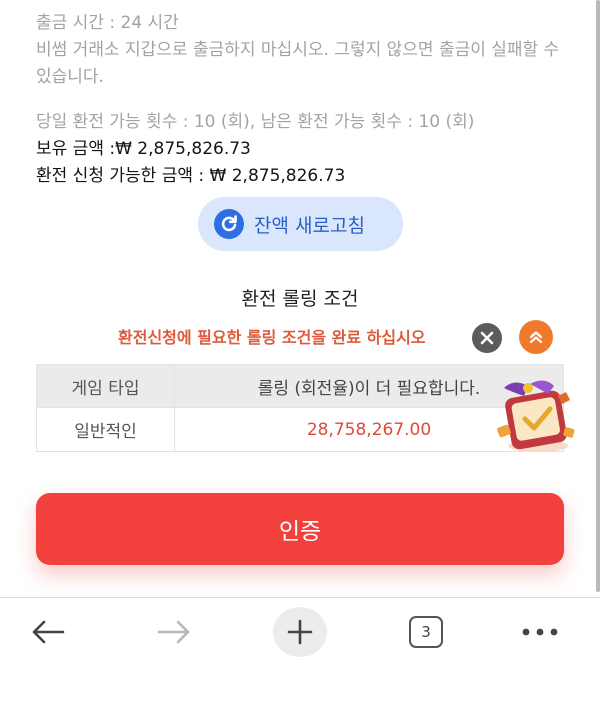 This screenshot has height=716, width=600. I want to click on withdraw-time: 출금 시간 : 24 시간, so click(107, 23).